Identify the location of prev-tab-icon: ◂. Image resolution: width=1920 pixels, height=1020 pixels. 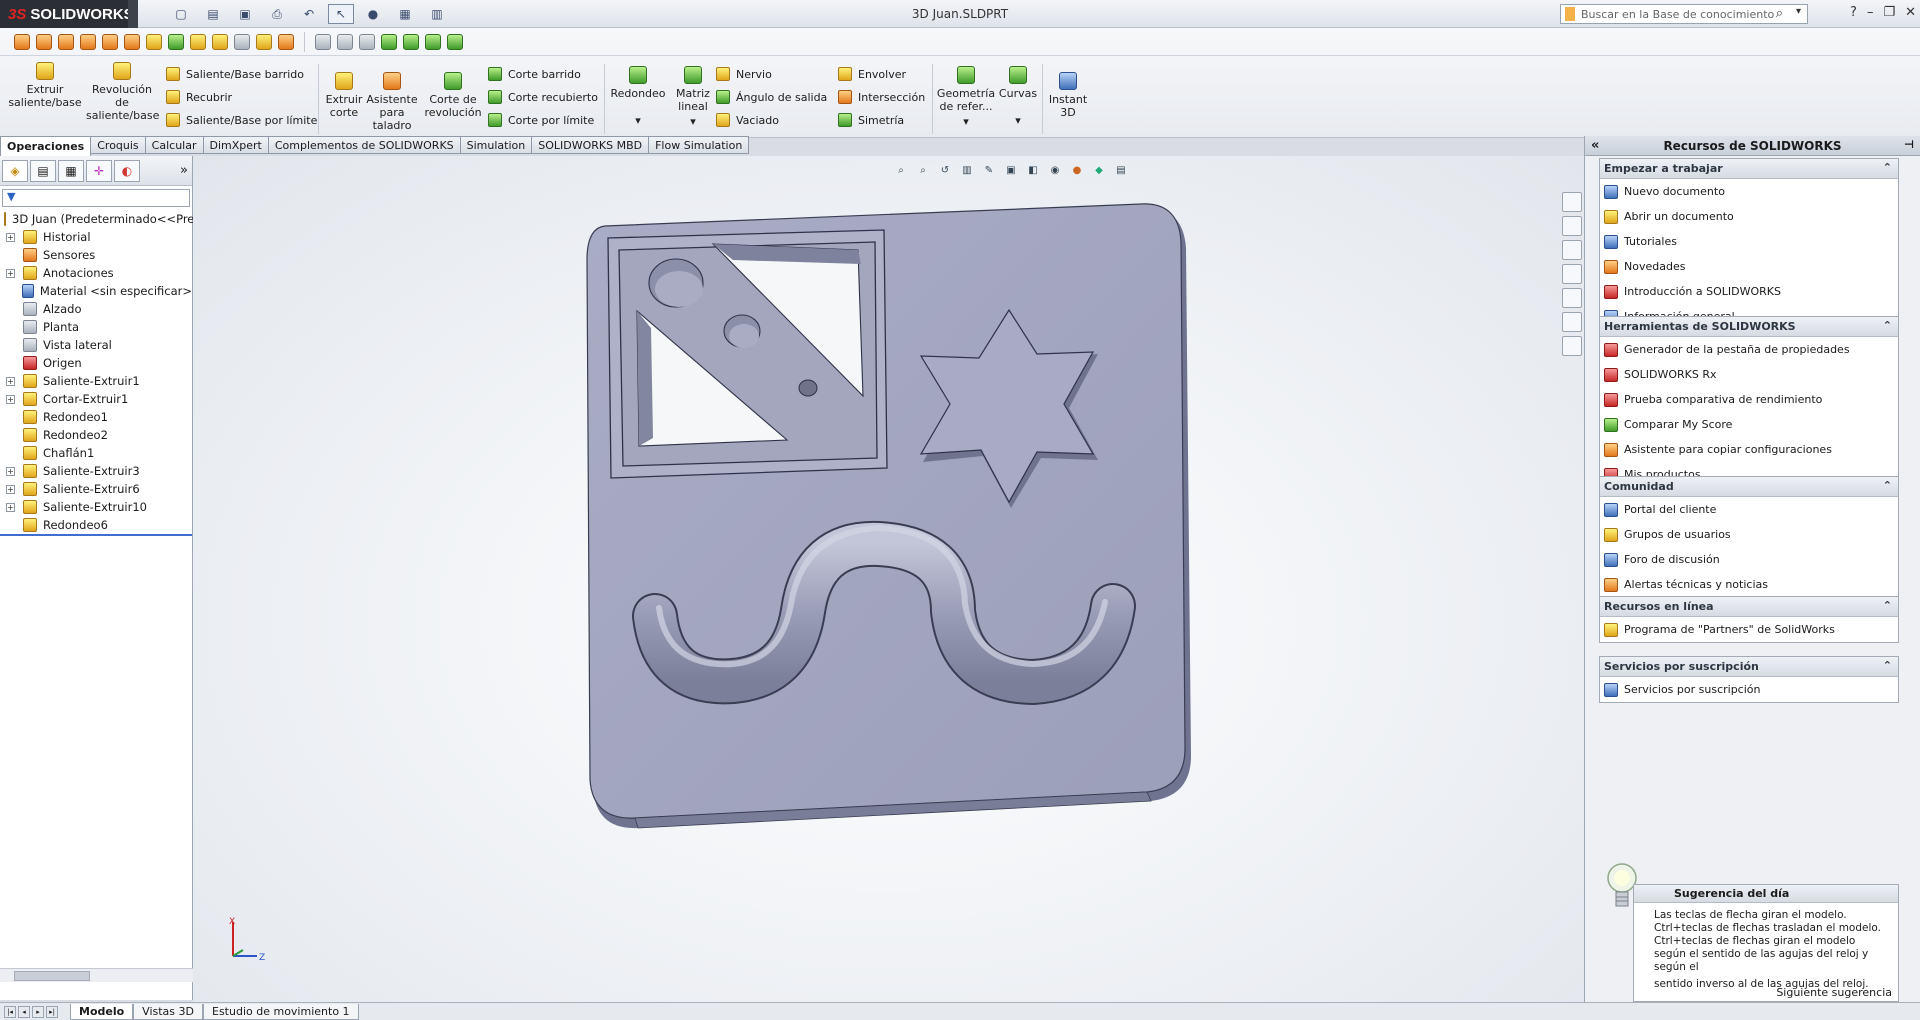
(24, 1011).